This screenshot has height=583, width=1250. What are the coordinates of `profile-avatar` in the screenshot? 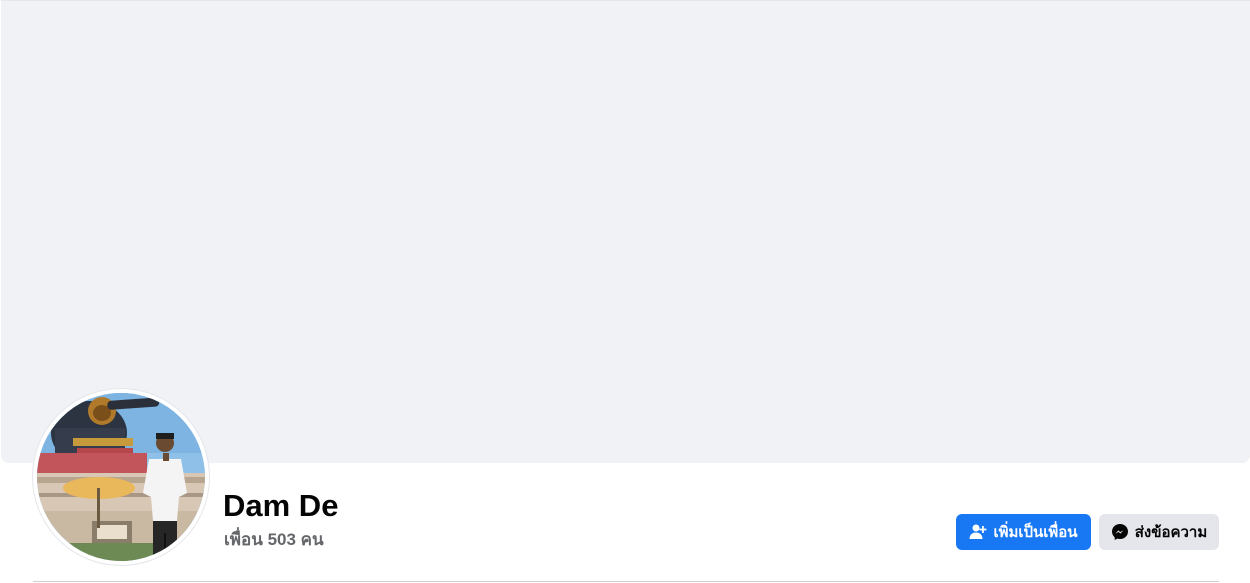 It's located at (121, 477).